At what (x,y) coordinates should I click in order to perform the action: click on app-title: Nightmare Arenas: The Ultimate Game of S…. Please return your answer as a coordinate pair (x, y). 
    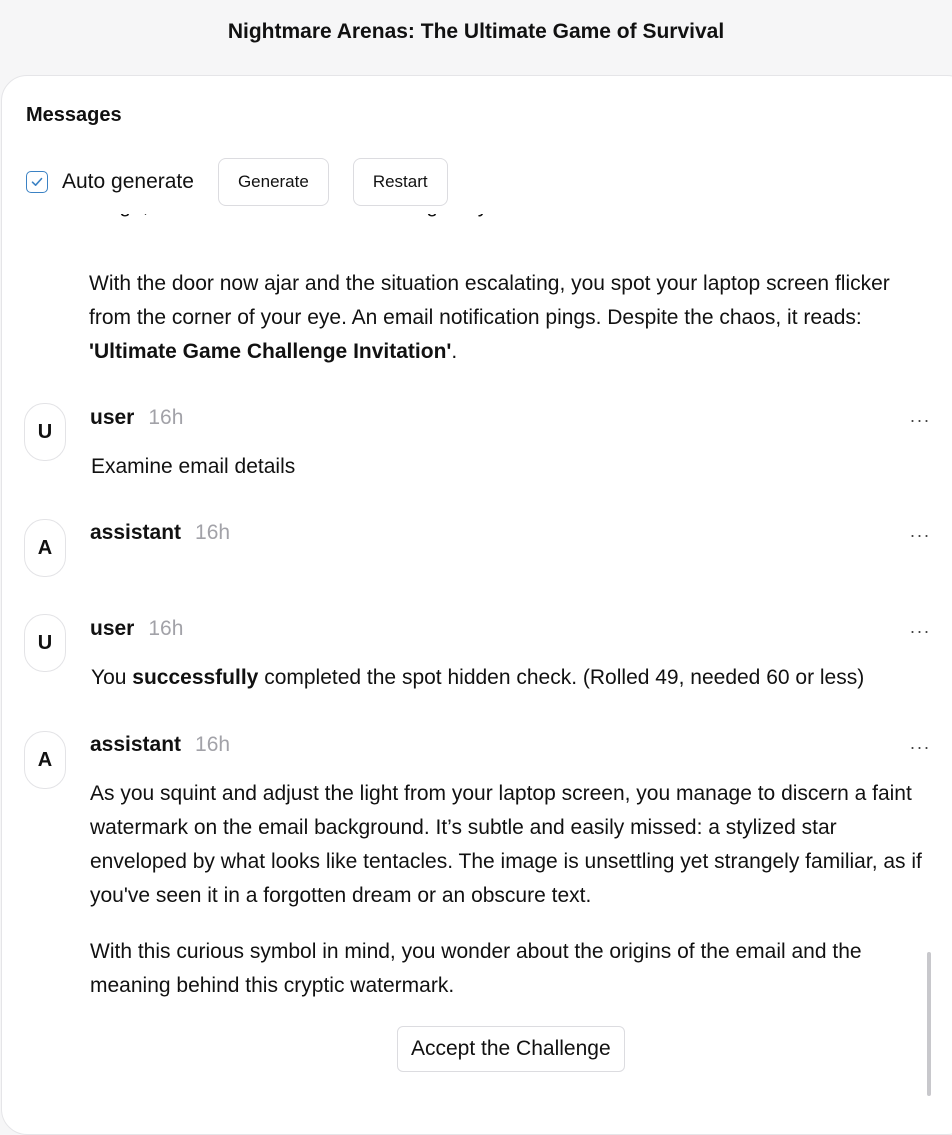
    Looking at the image, I should click on (476, 31).